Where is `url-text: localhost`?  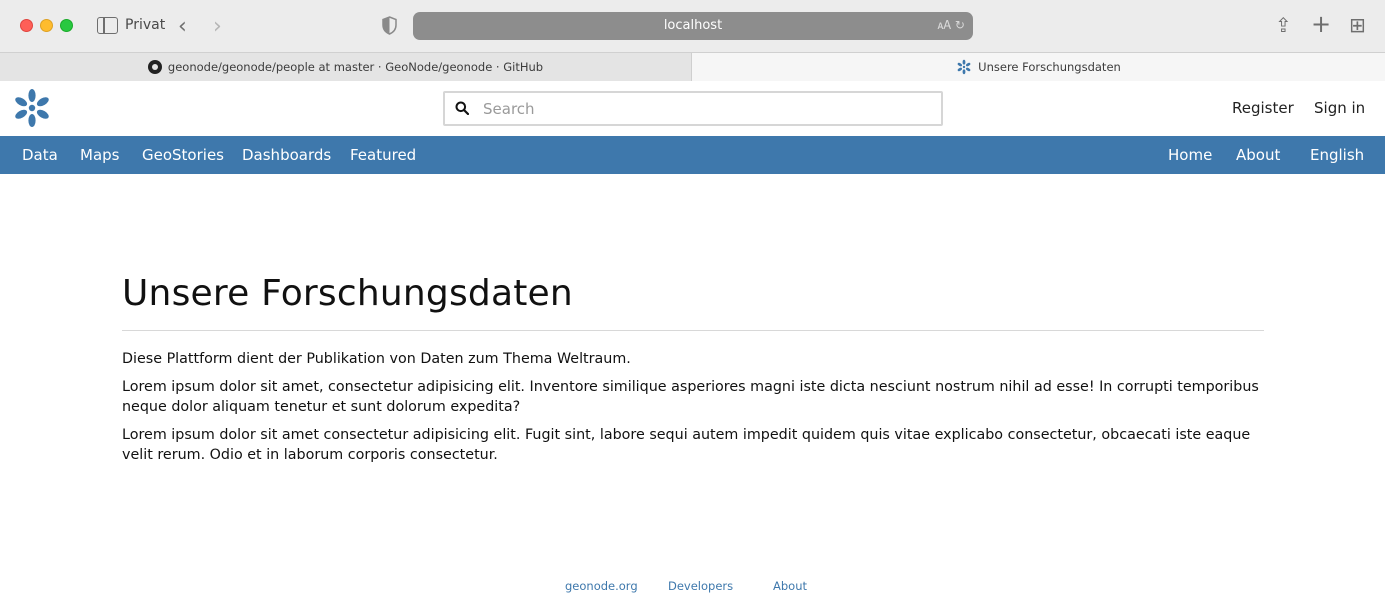 url-text: localhost is located at coordinates (693, 25).